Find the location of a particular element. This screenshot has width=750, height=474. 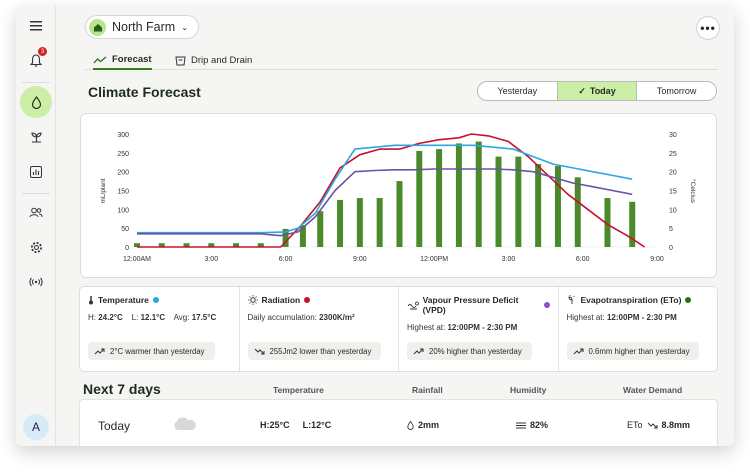

eto-label: ETo is located at coordinates (635, 425).